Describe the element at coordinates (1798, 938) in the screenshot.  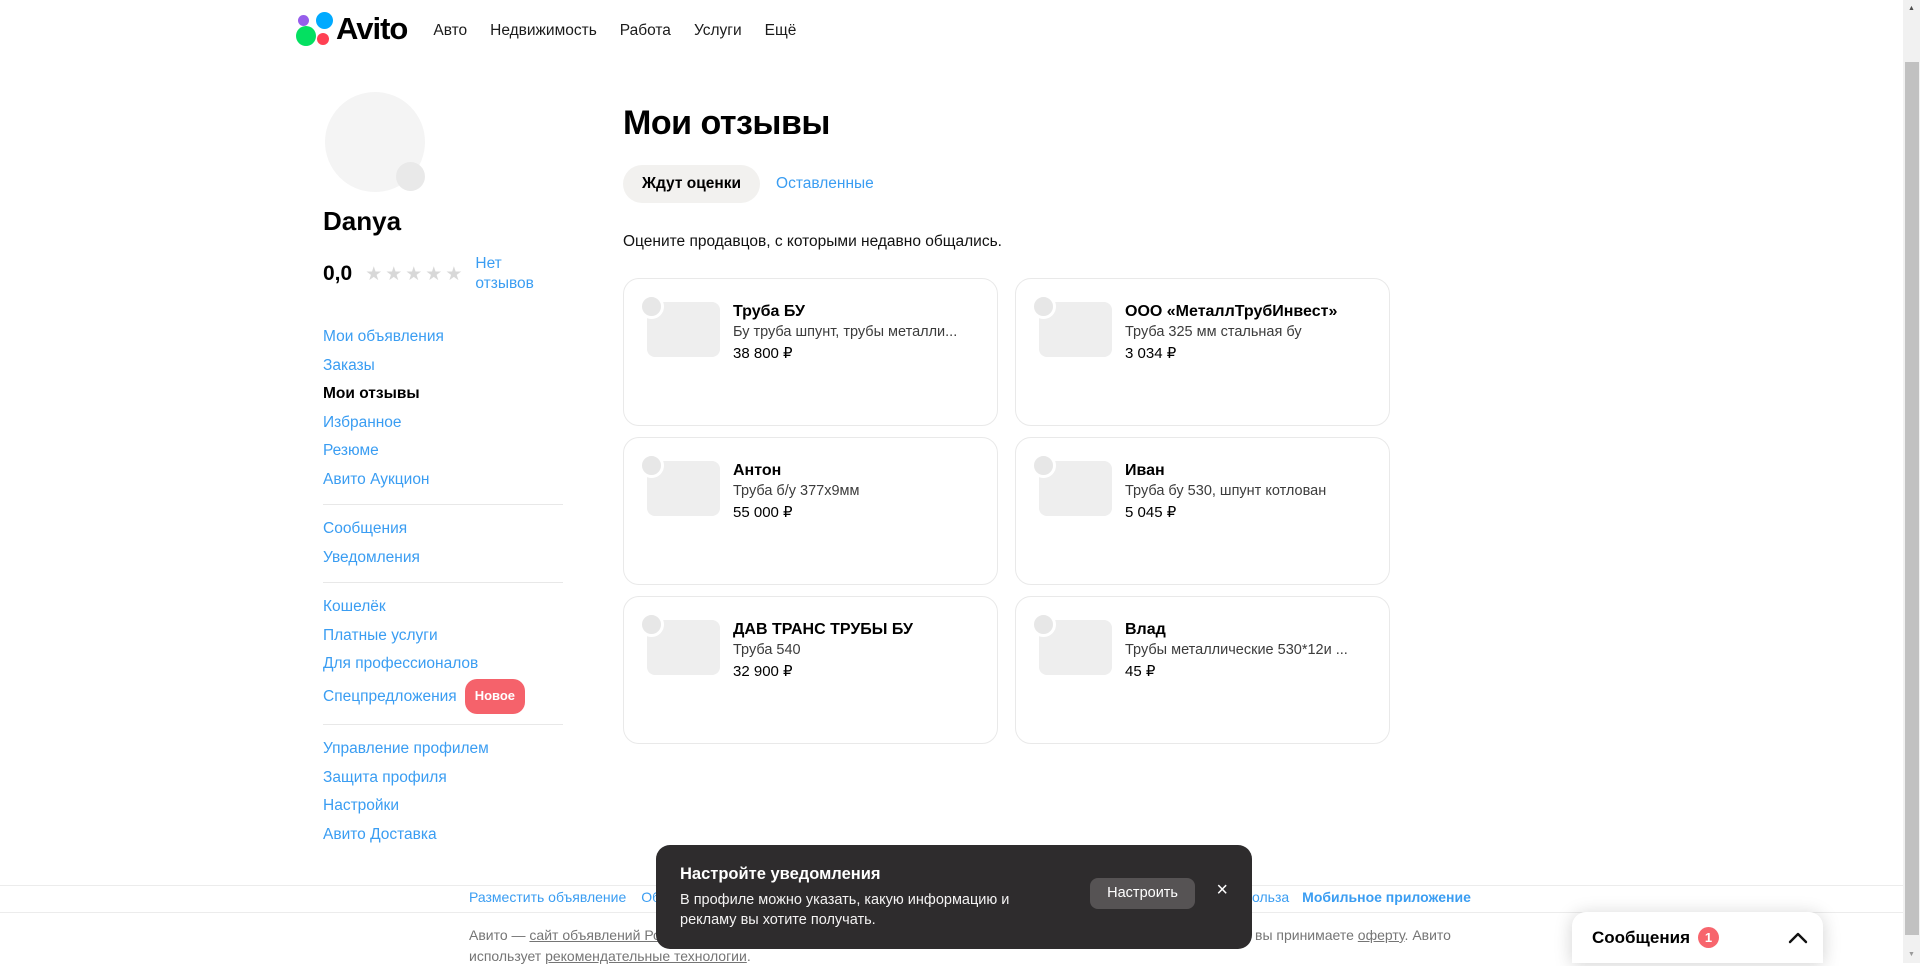
I see `chevron-up-icon` at that location.